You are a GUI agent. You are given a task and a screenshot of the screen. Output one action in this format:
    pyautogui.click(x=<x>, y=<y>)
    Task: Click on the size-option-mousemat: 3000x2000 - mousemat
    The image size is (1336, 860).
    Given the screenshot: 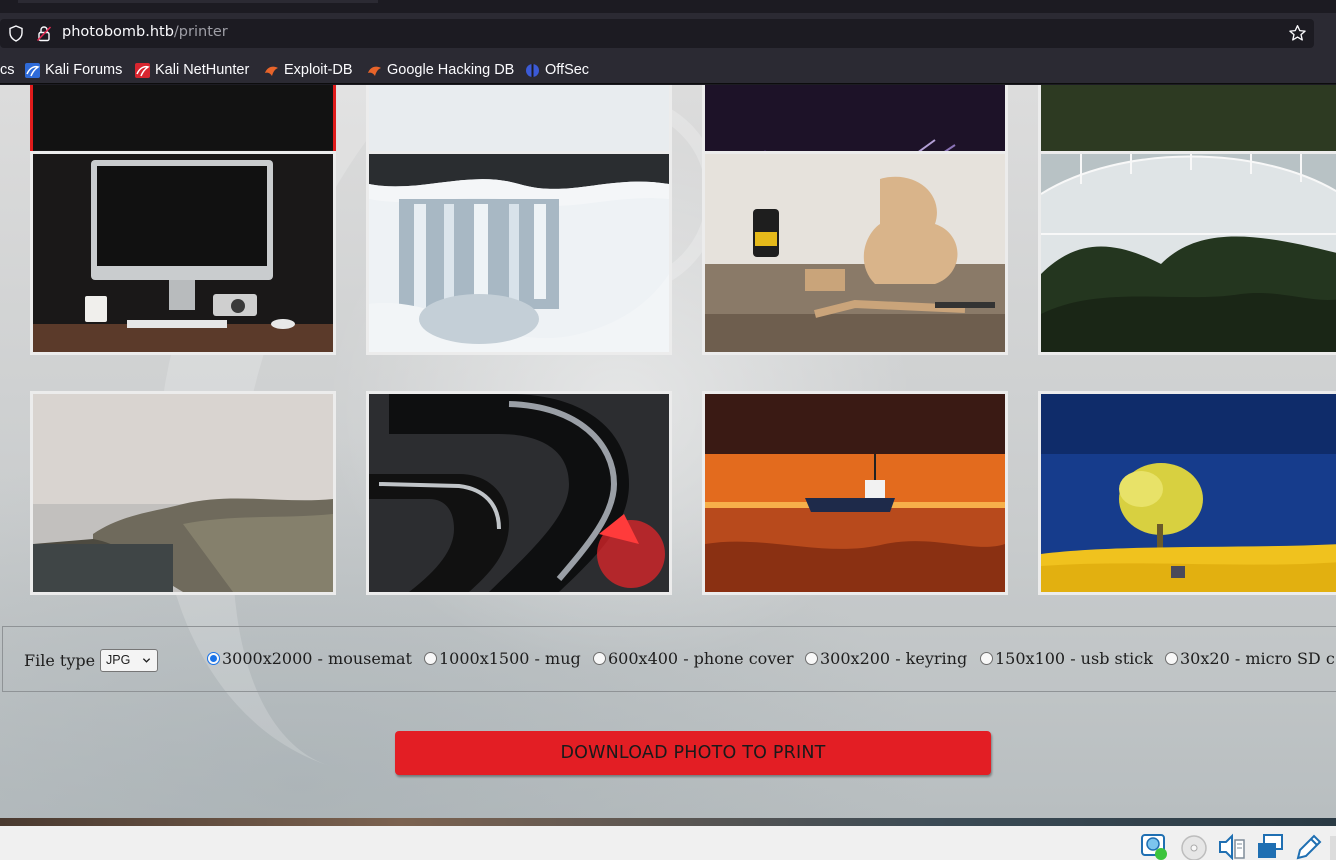 What is the action you would take?
    pyautogui.click(x=309, y=658)
    